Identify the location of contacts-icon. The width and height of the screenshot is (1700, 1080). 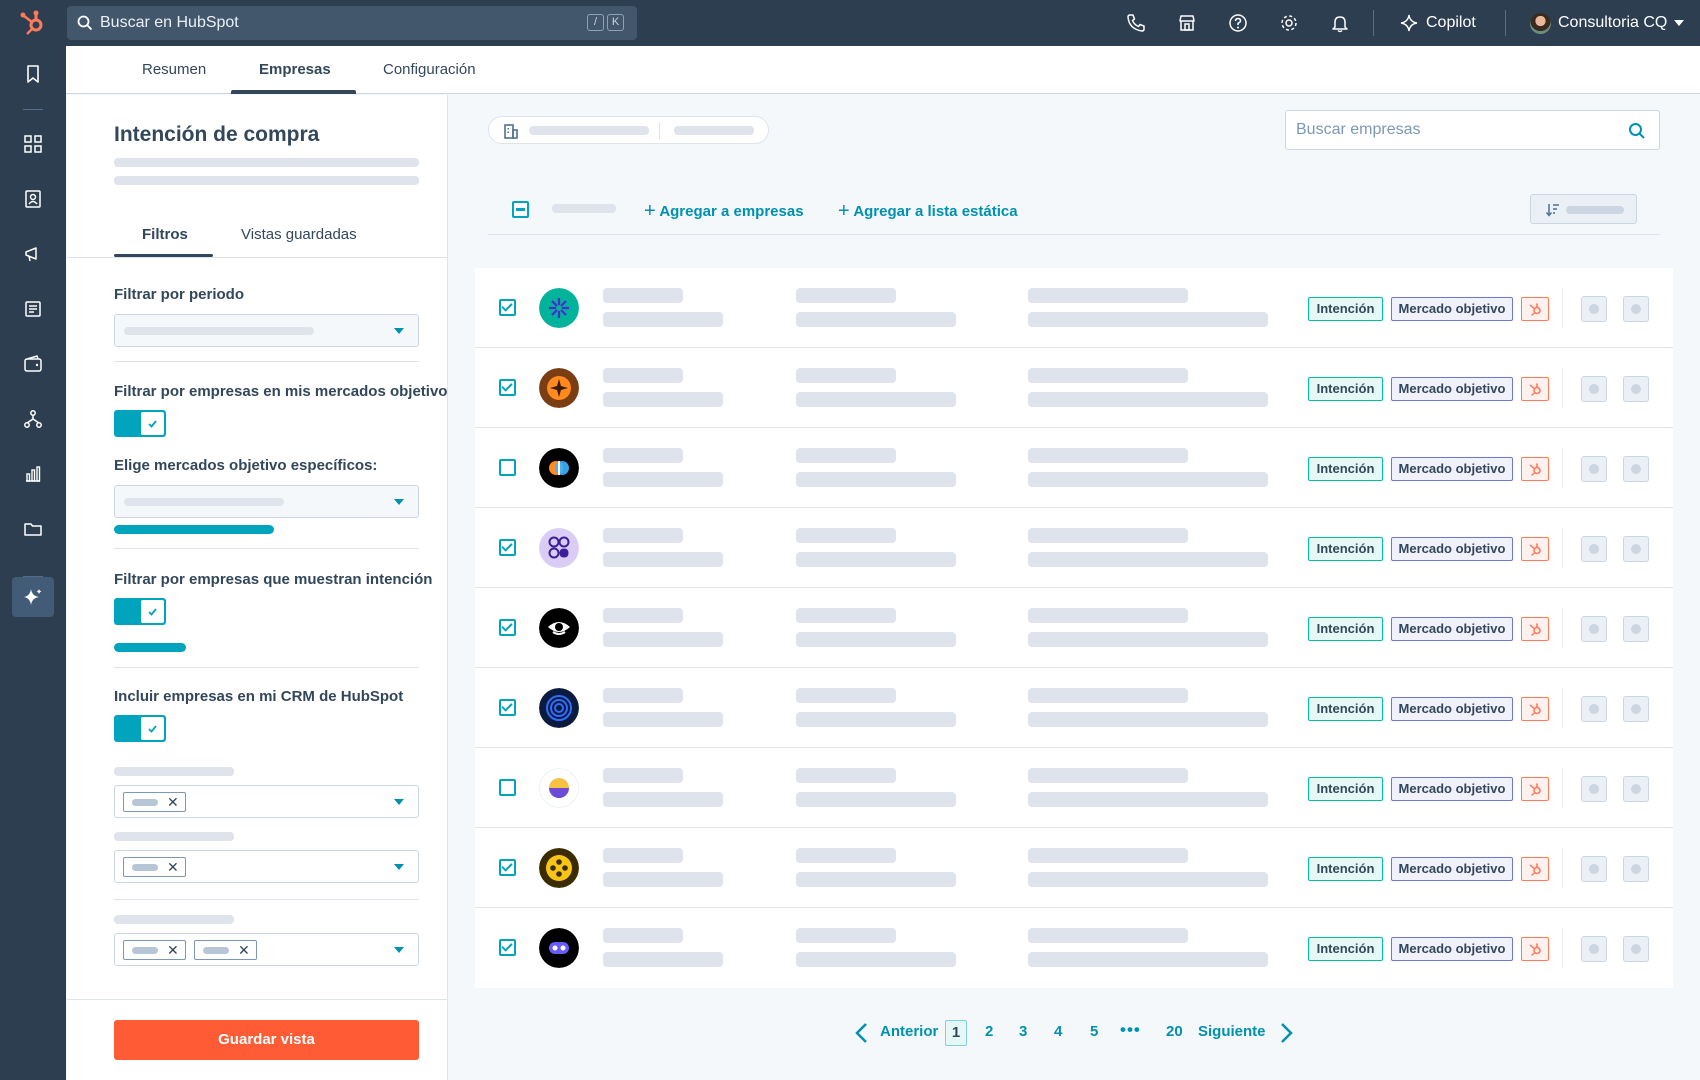
(33, 199).